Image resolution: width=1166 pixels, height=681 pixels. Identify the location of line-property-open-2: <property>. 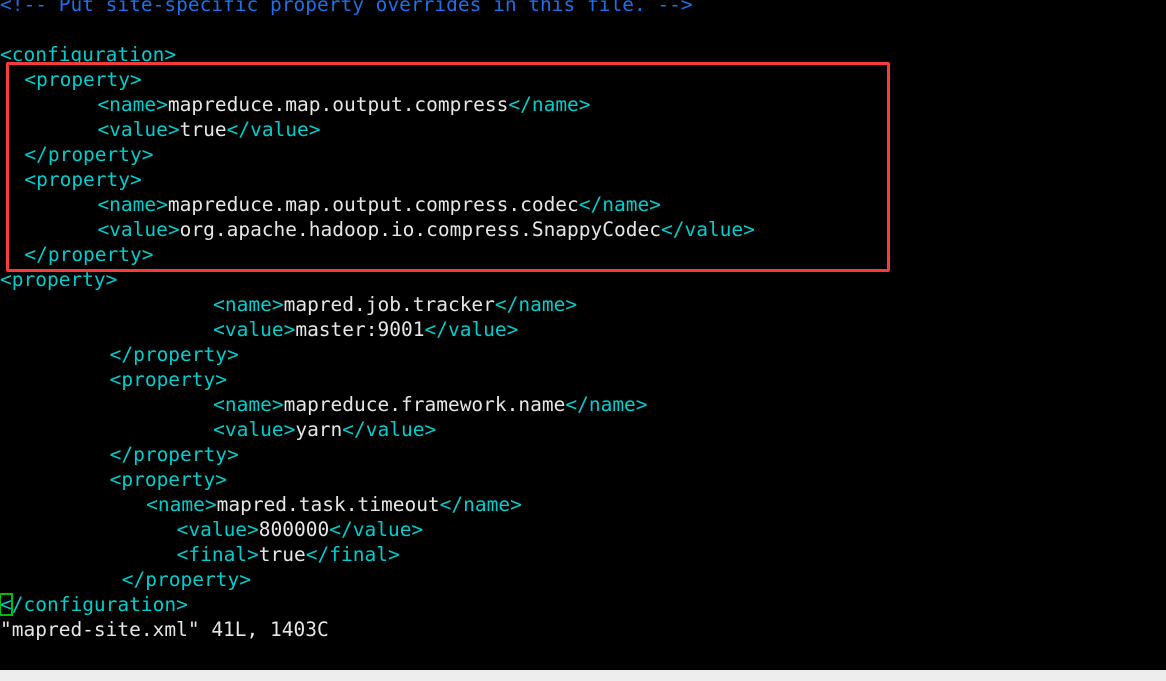
(583, 179).